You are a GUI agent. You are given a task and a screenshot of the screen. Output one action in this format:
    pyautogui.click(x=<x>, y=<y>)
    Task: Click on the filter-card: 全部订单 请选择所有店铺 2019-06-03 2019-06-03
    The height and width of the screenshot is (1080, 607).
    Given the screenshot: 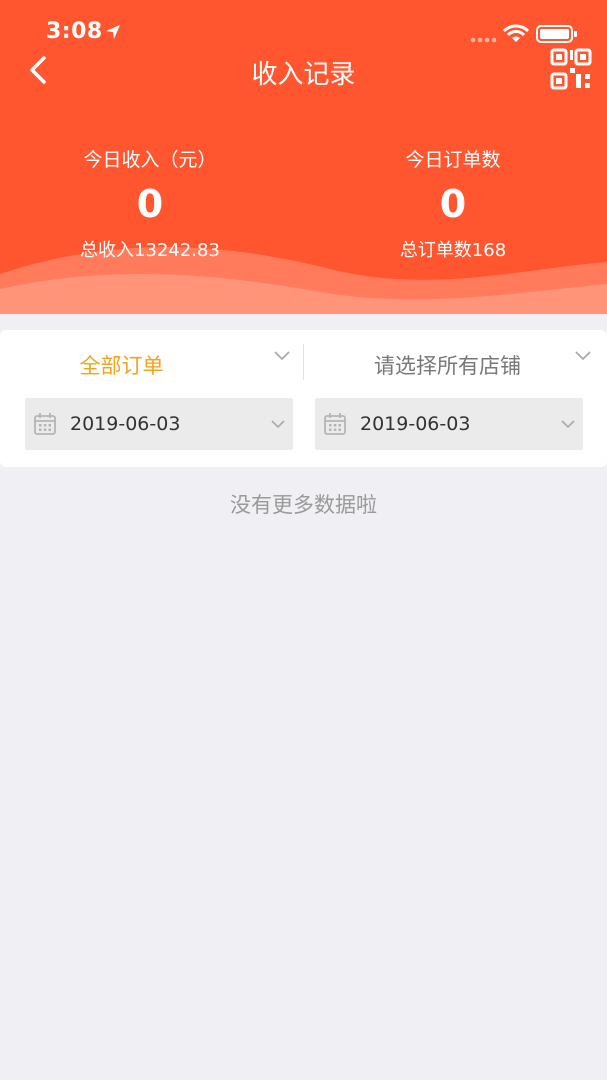 What is the action you would take?
    pyautogui.click(x=303, y=398)
    